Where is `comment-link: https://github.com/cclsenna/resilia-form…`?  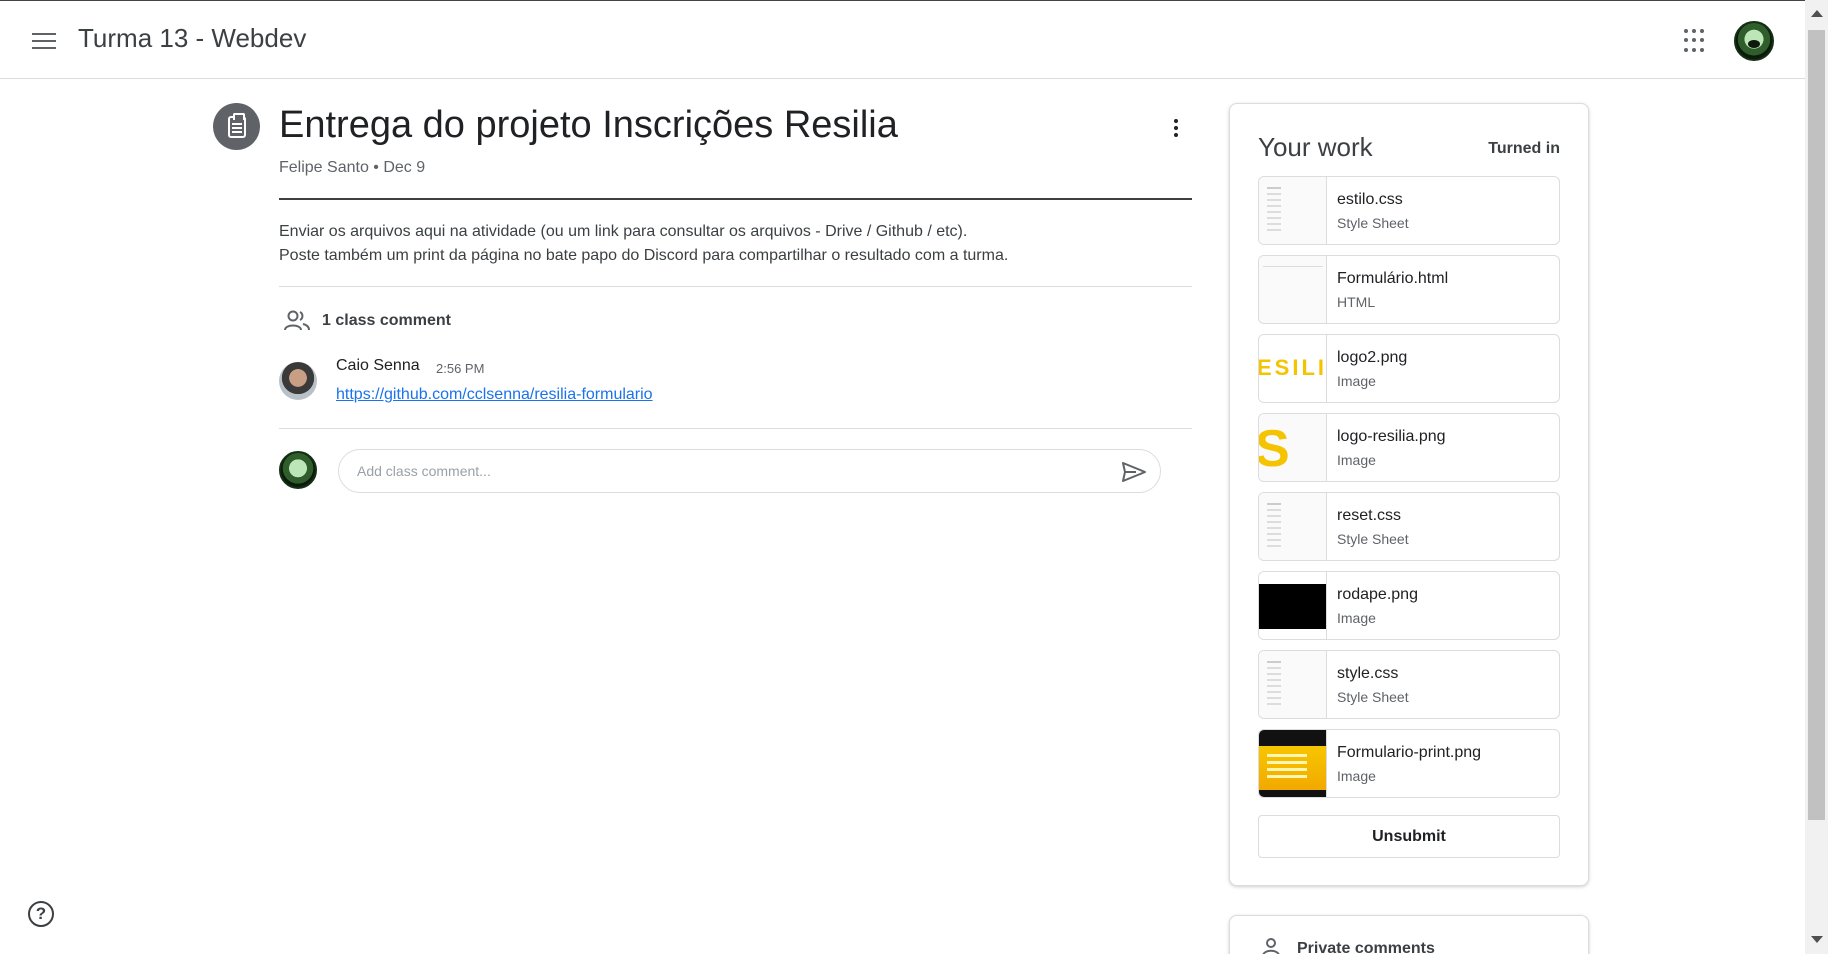 comment-link: https://github.com/cclsenna/resilia-form… is located at coordinates (494, 395).